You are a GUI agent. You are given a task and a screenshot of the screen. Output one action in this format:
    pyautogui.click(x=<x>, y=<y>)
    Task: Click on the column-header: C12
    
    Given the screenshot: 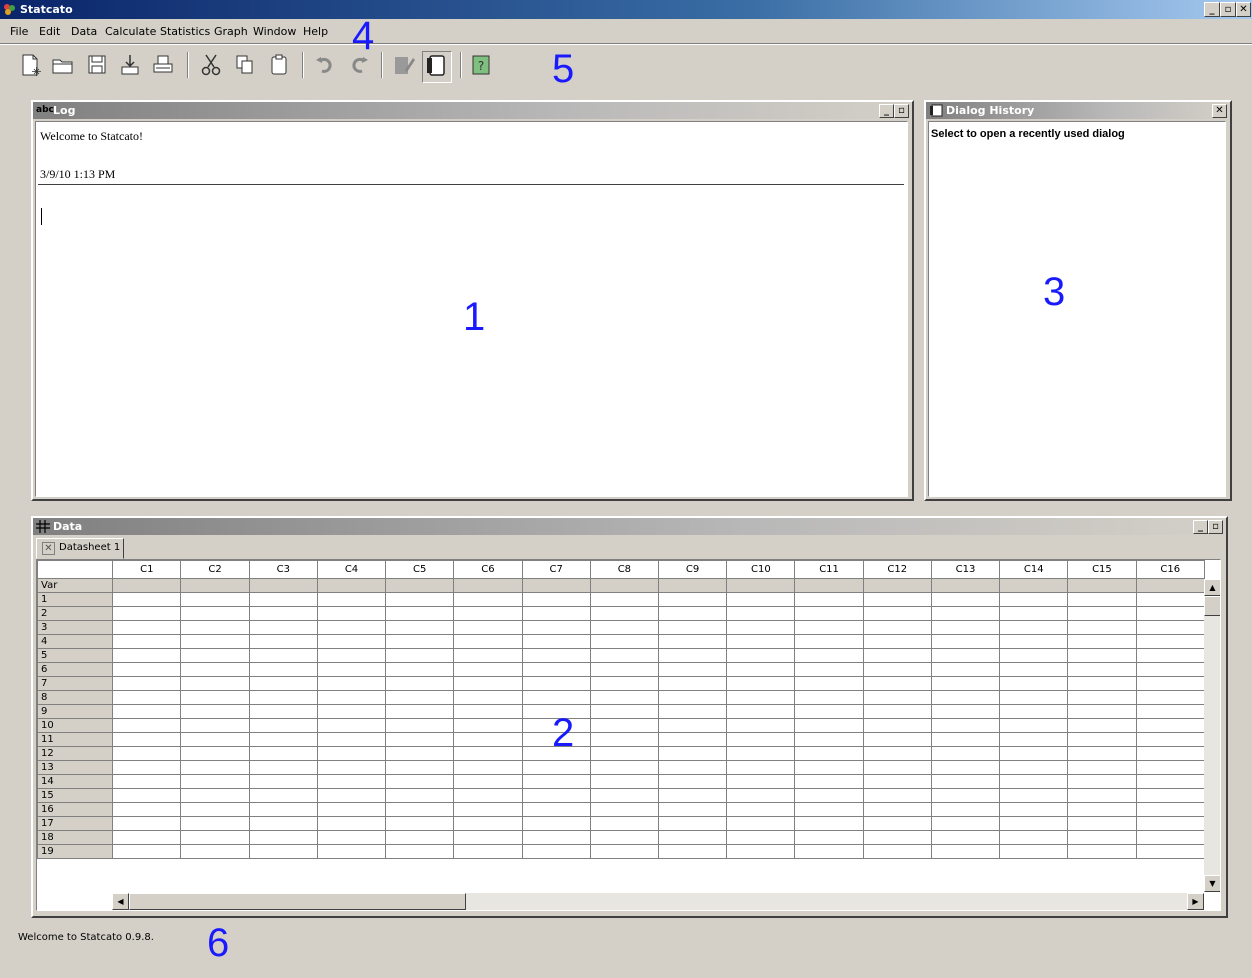 What is the action you would take?
    pyautogui.click(x=897, y=569)
    